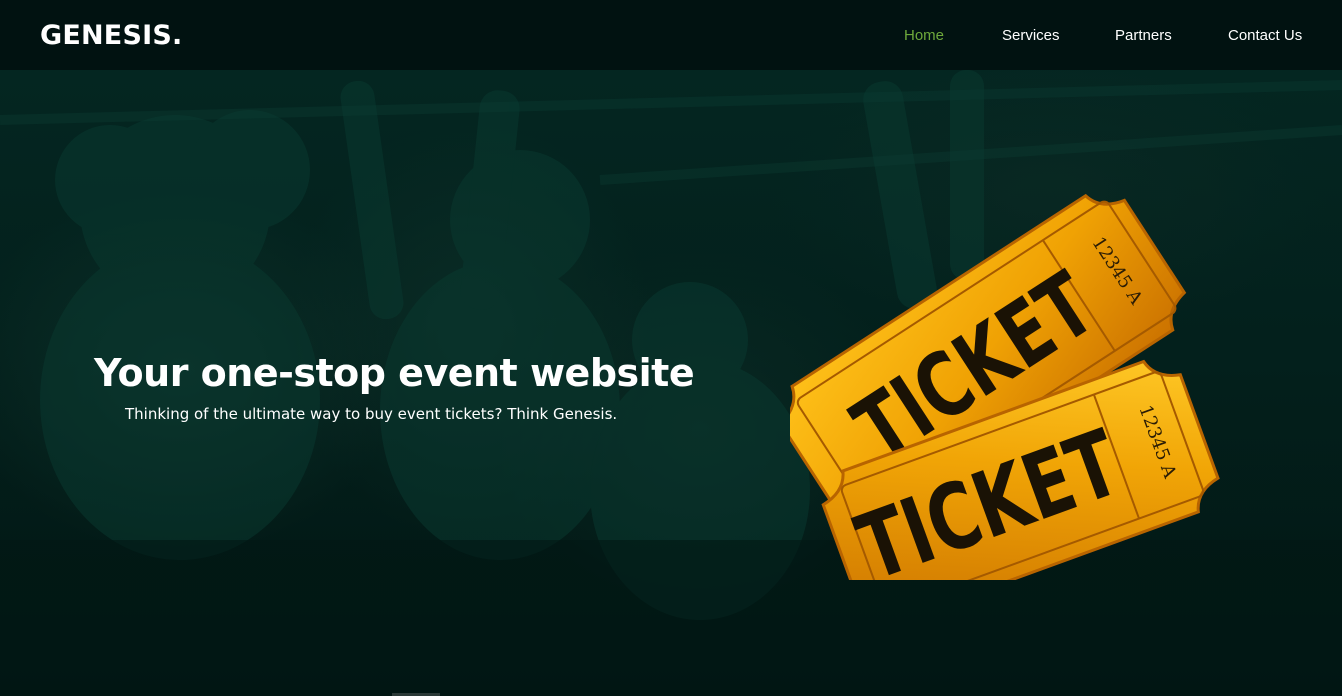 The image size is (1342, 696). I want to click on hero-title: Your one-stop event website, so click(394, 373).